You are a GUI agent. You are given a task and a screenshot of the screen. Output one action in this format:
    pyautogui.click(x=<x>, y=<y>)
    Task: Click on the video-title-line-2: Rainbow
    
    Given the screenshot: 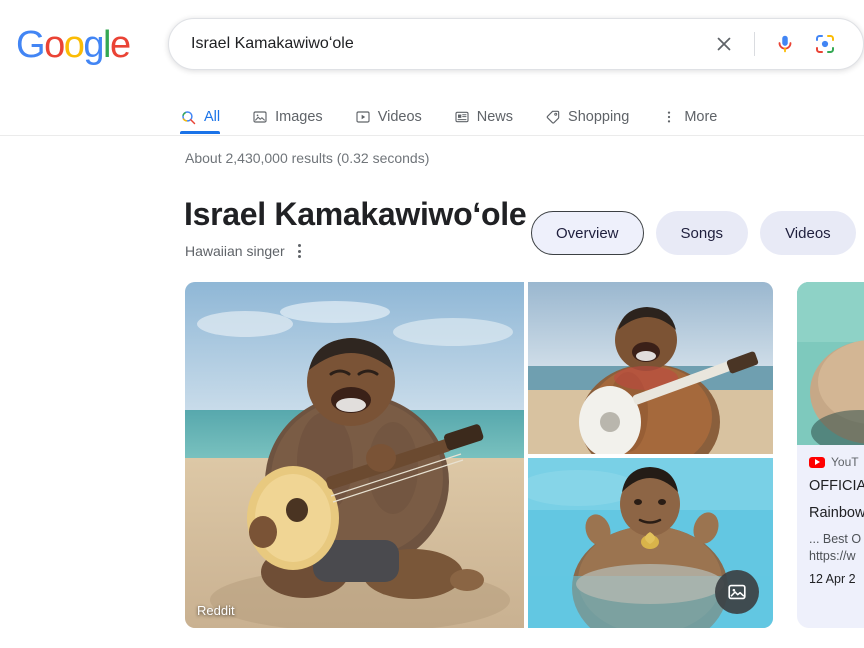 What is the action you would take?
    pyautogui.click(x=836, y=513)
    